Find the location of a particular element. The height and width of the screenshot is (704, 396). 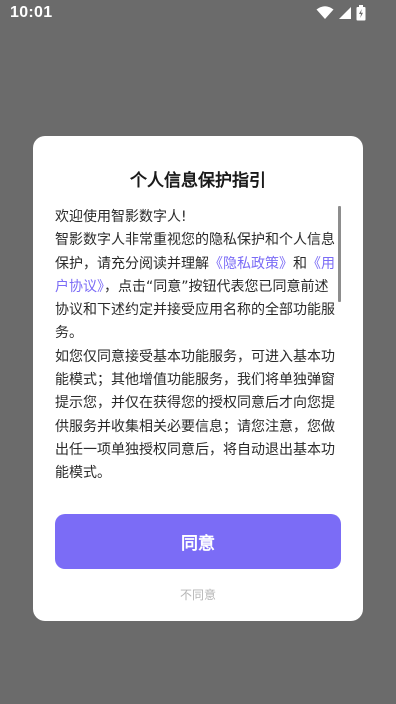

disagree-button: 不同意 is located at coordinates (198, 594).